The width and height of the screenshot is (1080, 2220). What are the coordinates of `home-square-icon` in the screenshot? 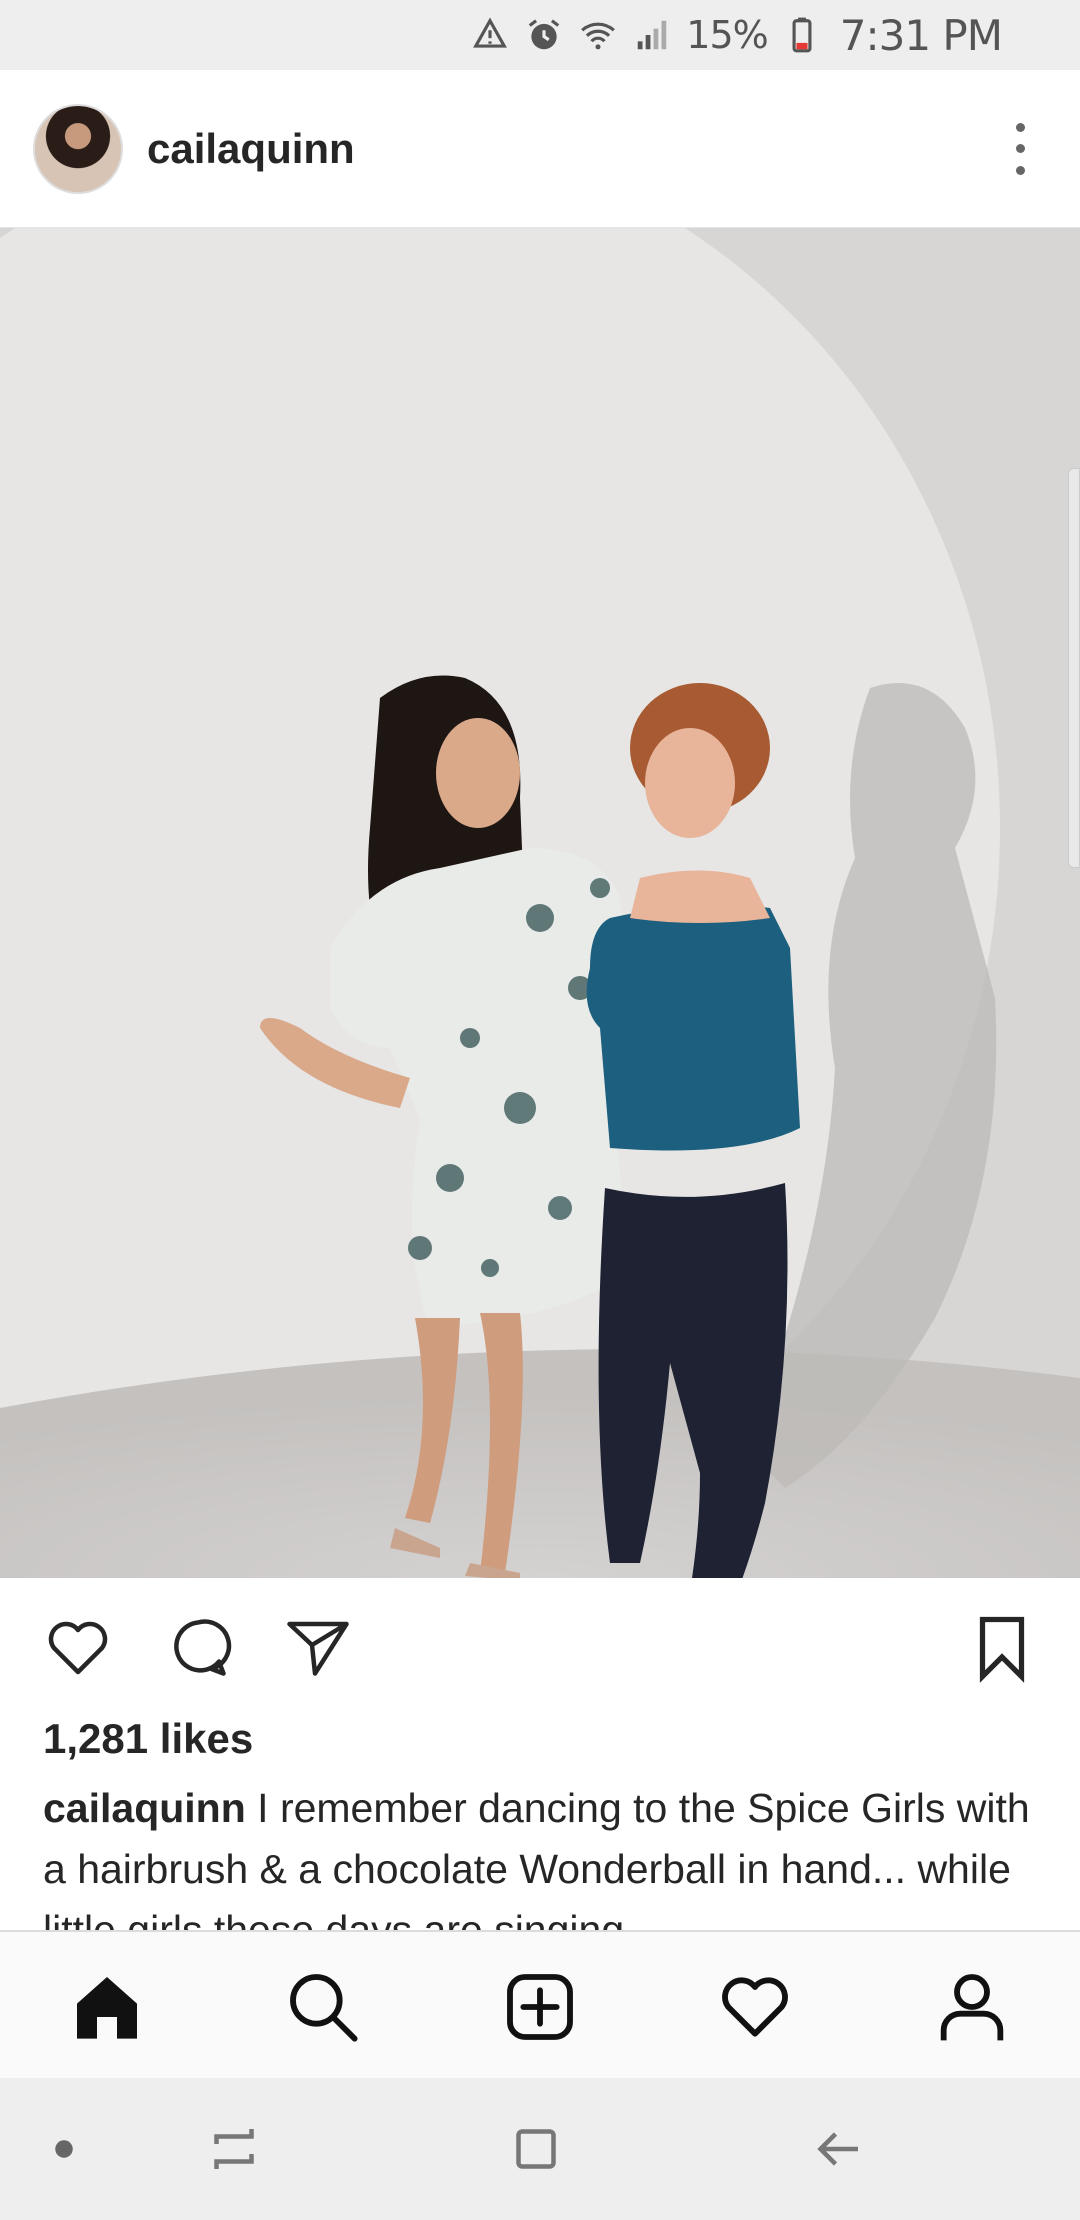 It's located at (536, 2149).